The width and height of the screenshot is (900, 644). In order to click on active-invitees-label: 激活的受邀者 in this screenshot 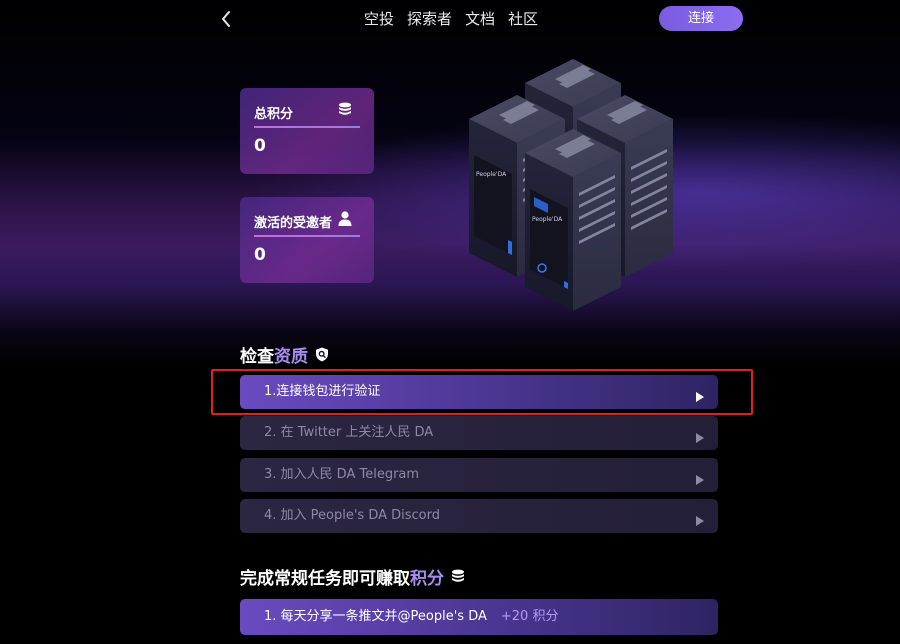, I will do `click(293, 223)`.